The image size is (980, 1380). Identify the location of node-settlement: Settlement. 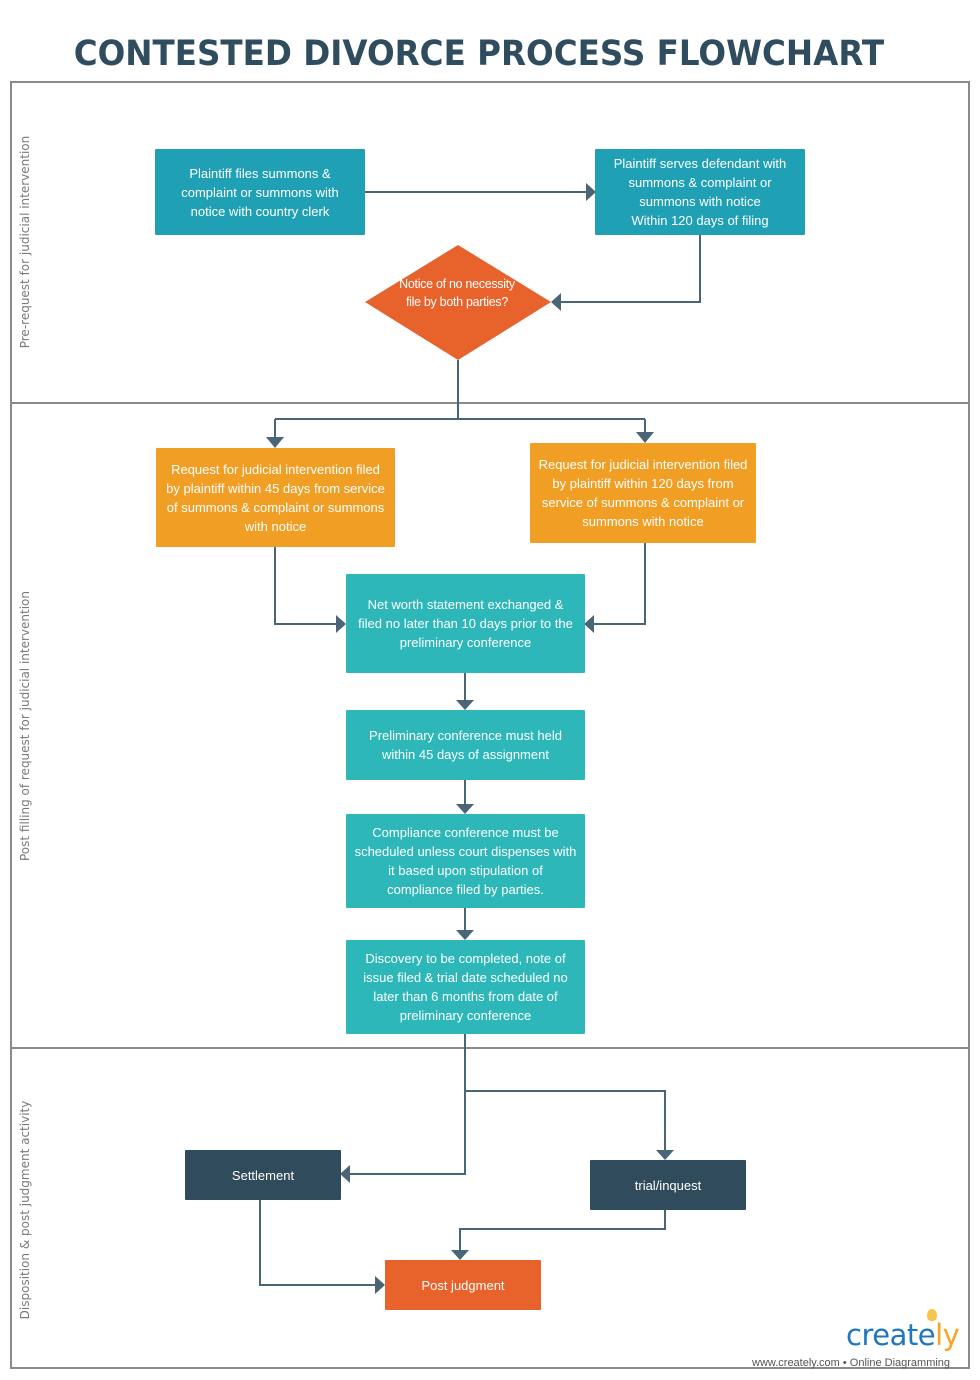
(263, 1175).